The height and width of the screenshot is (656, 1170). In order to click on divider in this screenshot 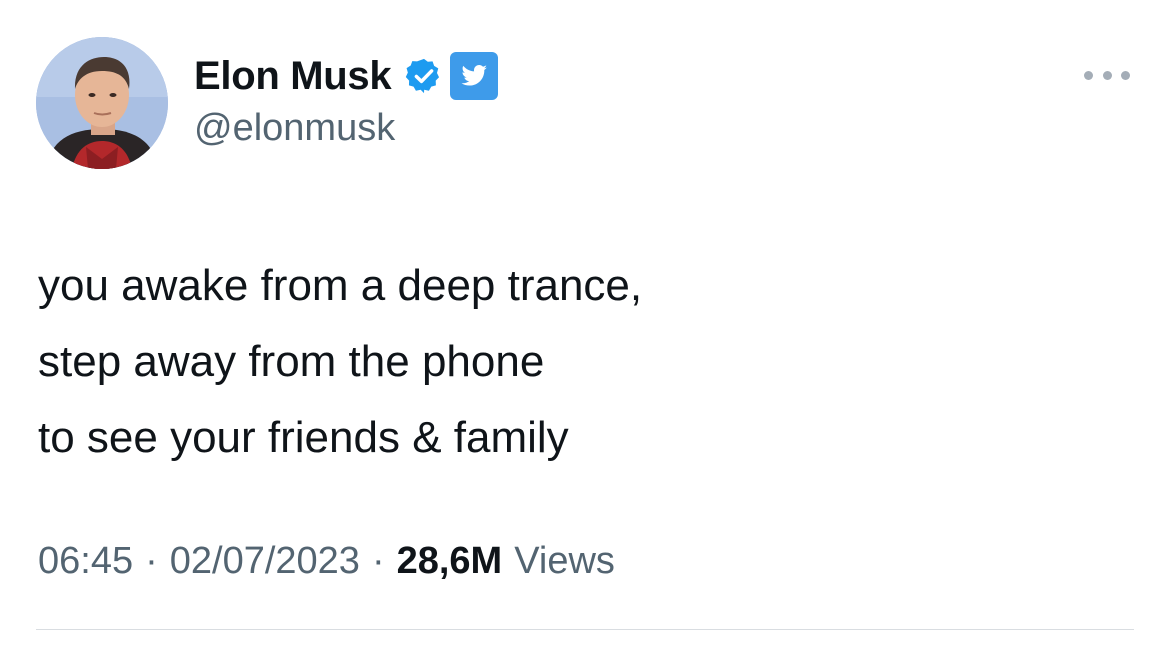, I will do `click(585, 629)`.